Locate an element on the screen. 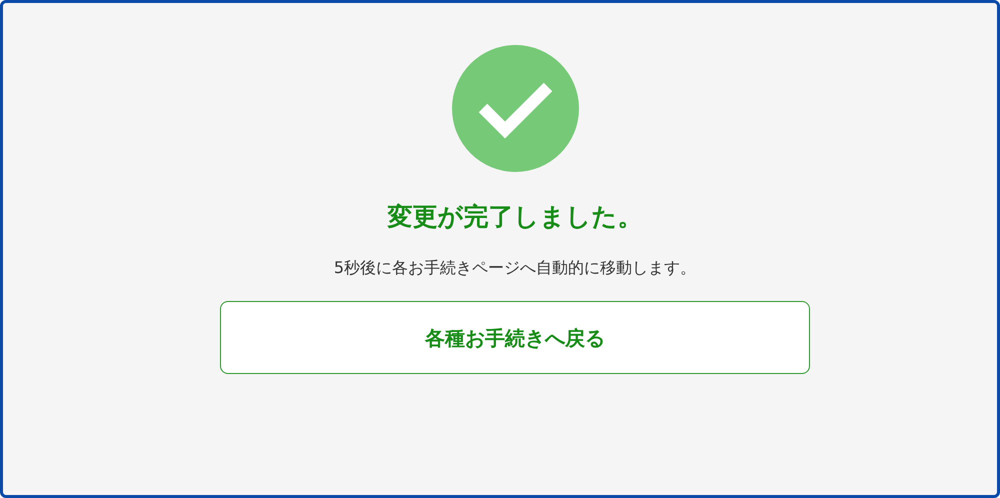  redirect-message: 5秒後に各お手続きページへ自動的に移動します。 is located at coordinates (515, 268).